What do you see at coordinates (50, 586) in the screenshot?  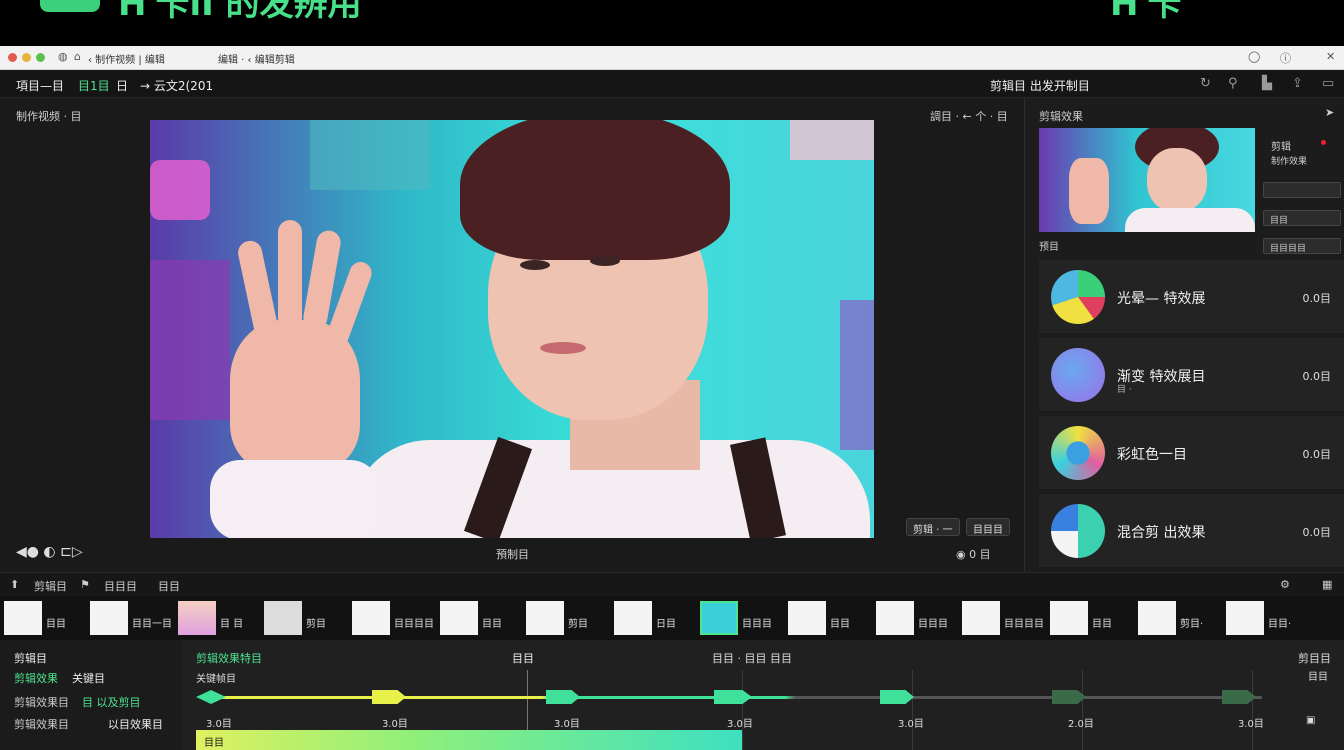 I see `strip-label-1: 剪辑目` at bounding box center [50, 586].